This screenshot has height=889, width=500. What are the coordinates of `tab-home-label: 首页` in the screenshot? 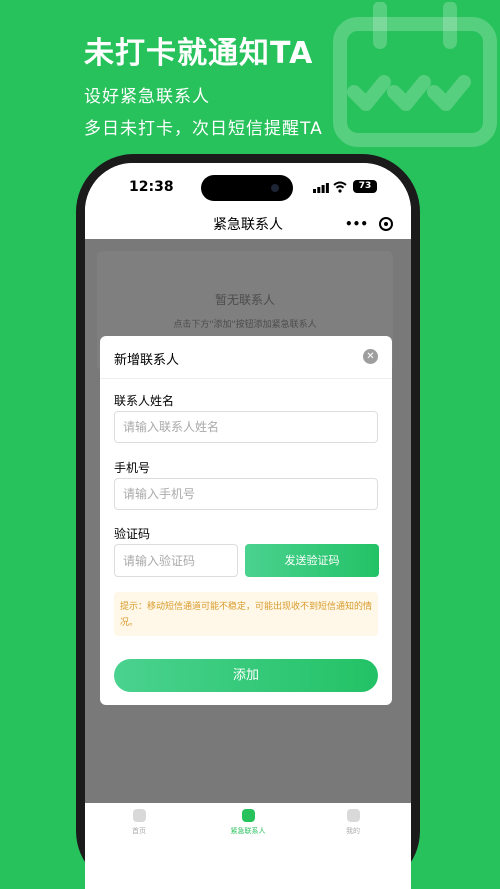 It's located at (139, 831).